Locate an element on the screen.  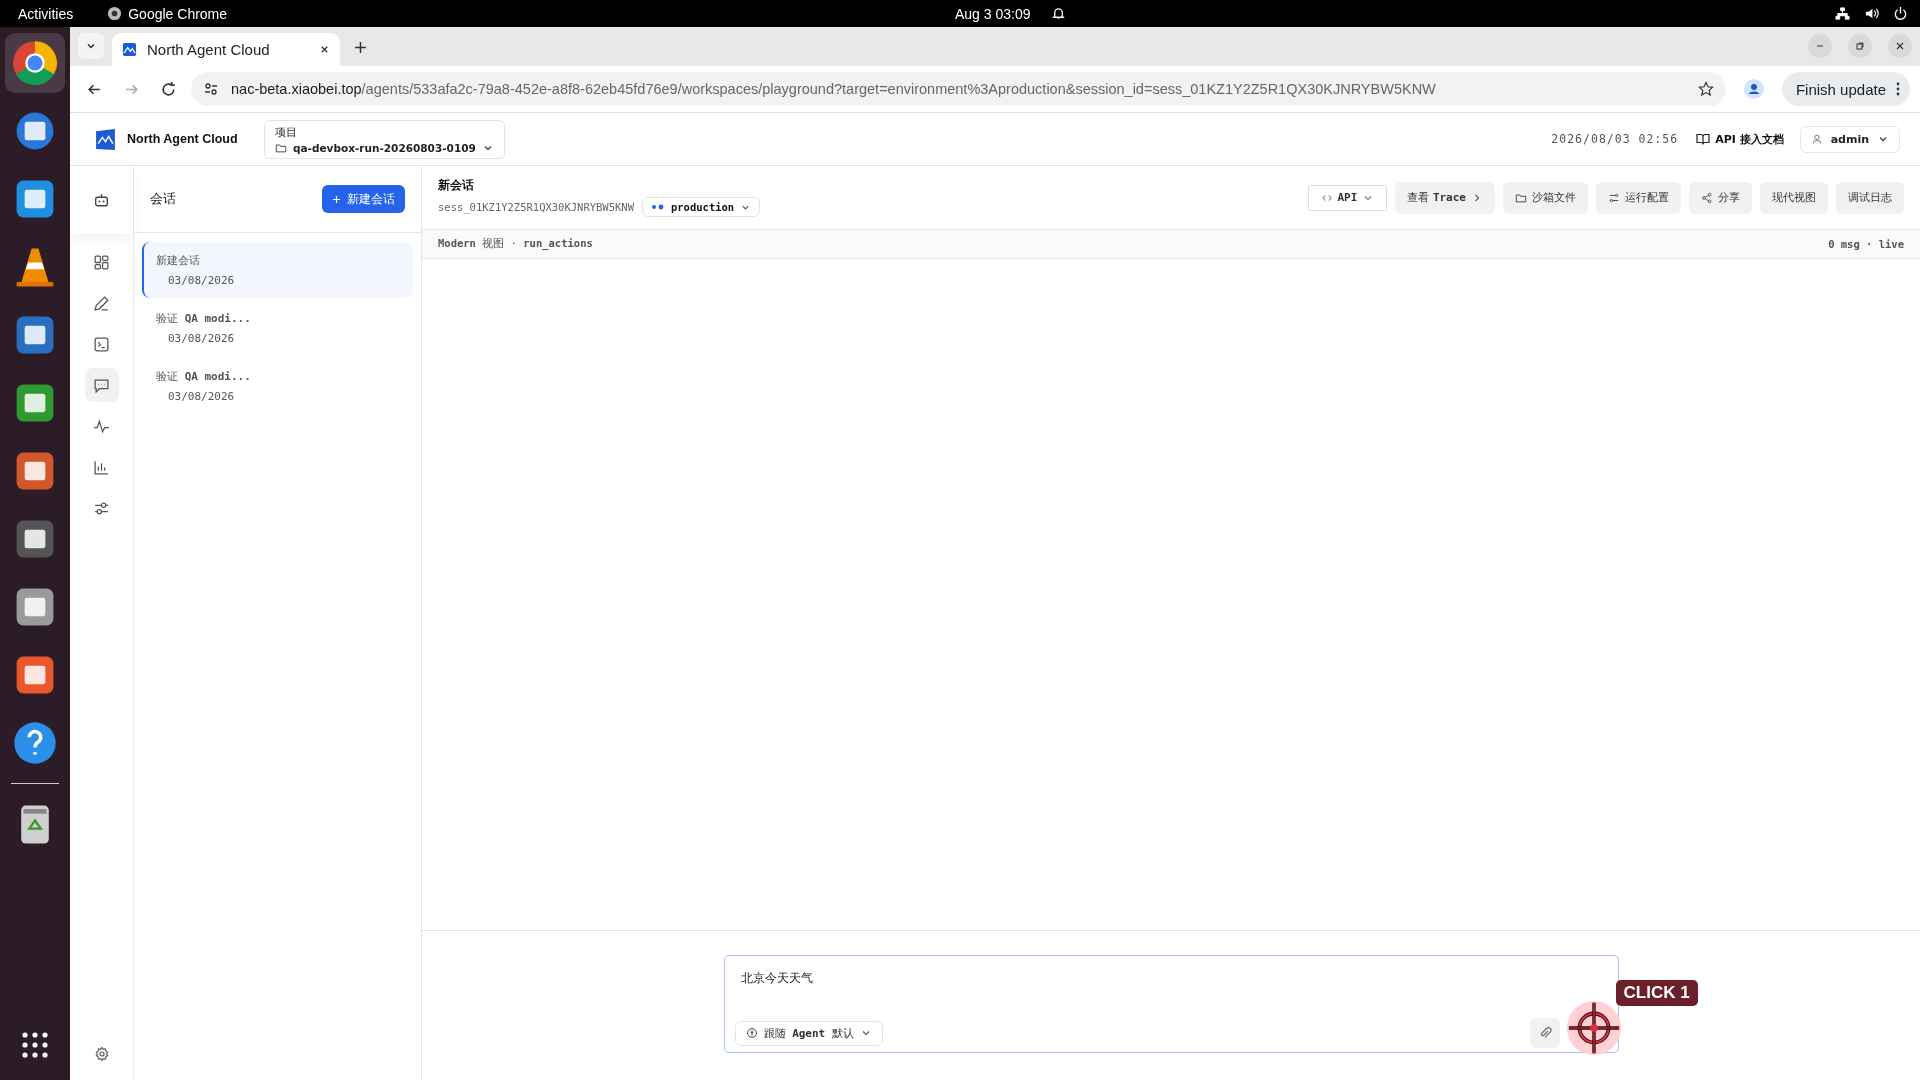
address-bar: nac-beta.xiaobei.top/agents/533afa2c-79a8-452e-a8f8-62eb45fd76e9/workspaces/playground?target=environment%3Aproduction&session_id=sess_01KZ1Y2Z5R1QX30KJNRYBW5KNW is located at coordinates (958, 89).